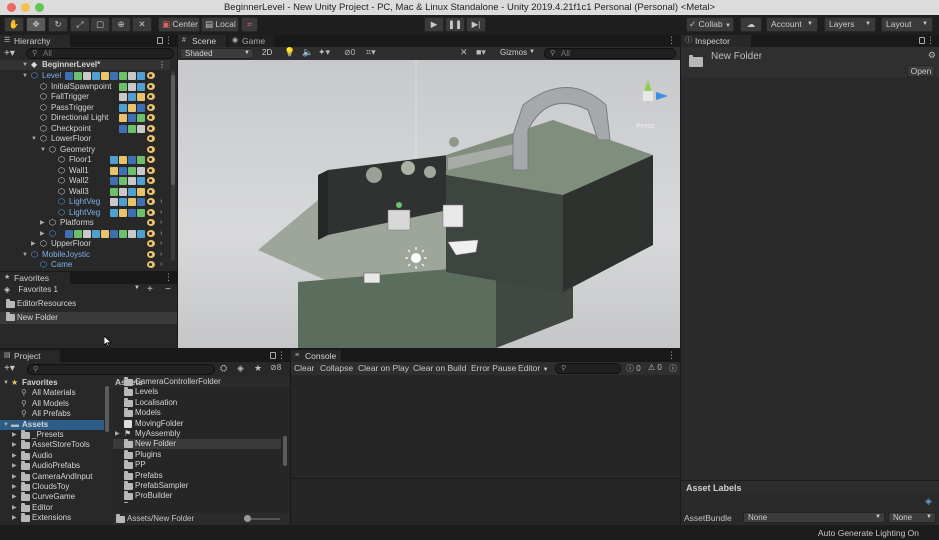  Describe the element at coordinates (121, 24) in the screenshot. I see `transform-tool-button: ⊕` at that location.